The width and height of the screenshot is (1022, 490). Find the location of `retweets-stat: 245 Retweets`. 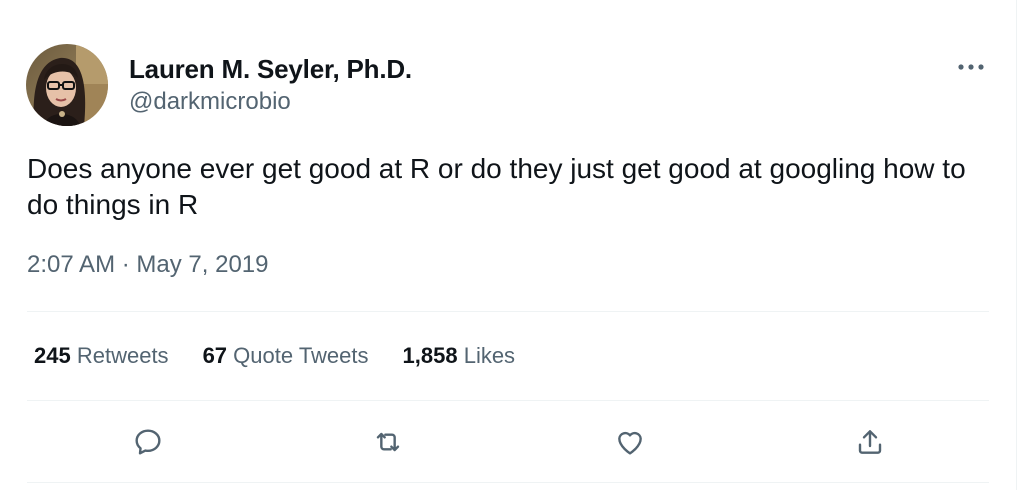

retweets-stat: 245 Retweets is located at coordinates (101, 356).